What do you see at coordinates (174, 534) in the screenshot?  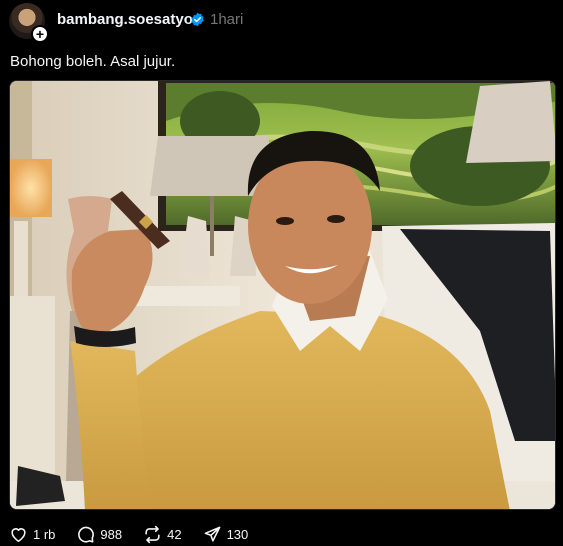 I see `repost-count: 42` at bounding box center [174, 534].